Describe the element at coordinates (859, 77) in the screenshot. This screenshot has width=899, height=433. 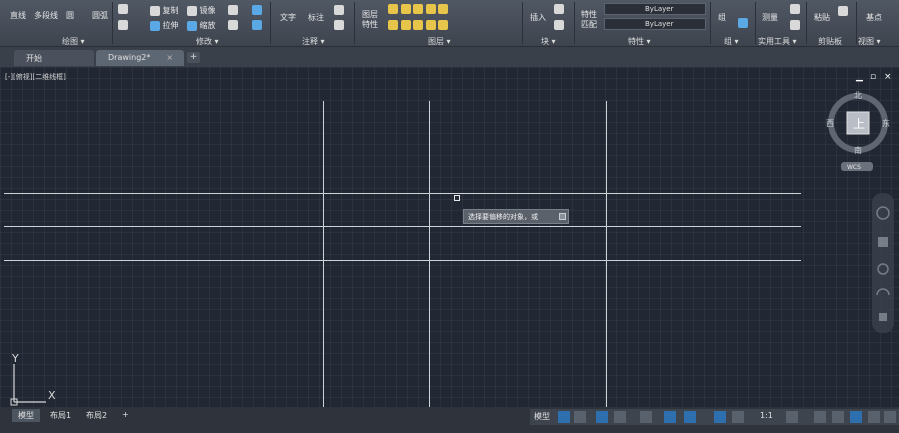
I see `viewport-minimize-icon: ▁` at that location.